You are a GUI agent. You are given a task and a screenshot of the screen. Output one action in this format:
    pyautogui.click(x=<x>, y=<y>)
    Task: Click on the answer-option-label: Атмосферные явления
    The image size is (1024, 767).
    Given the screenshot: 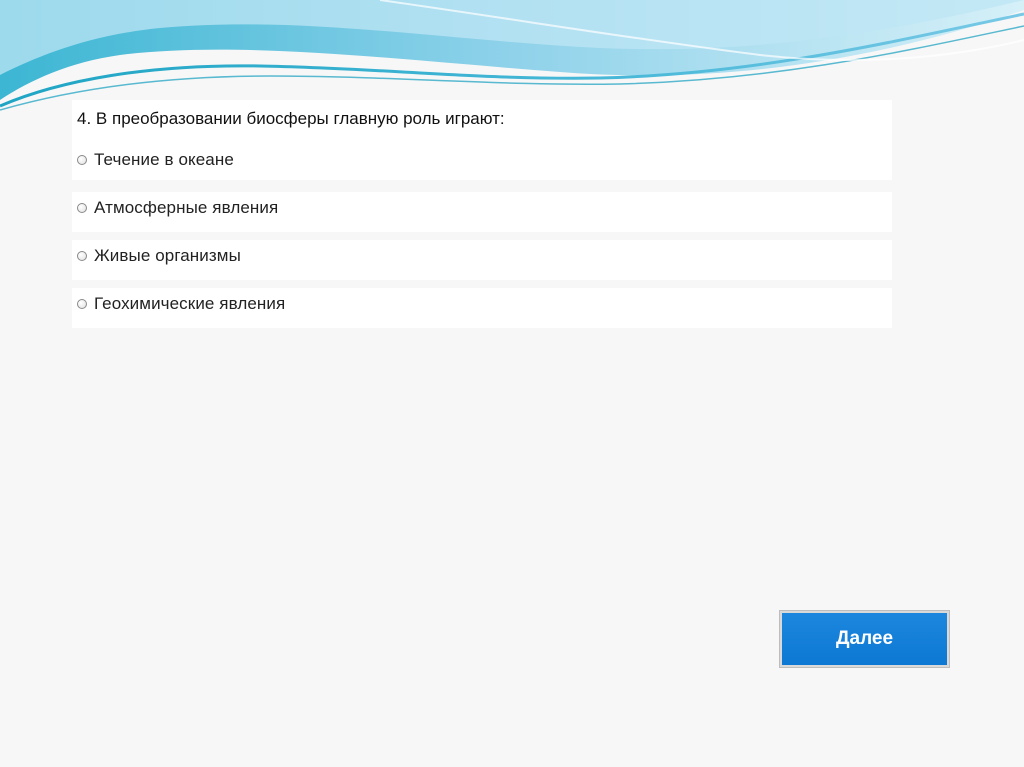 What is the action you would take?
    pyautogui.click(x=186, y=207)
    